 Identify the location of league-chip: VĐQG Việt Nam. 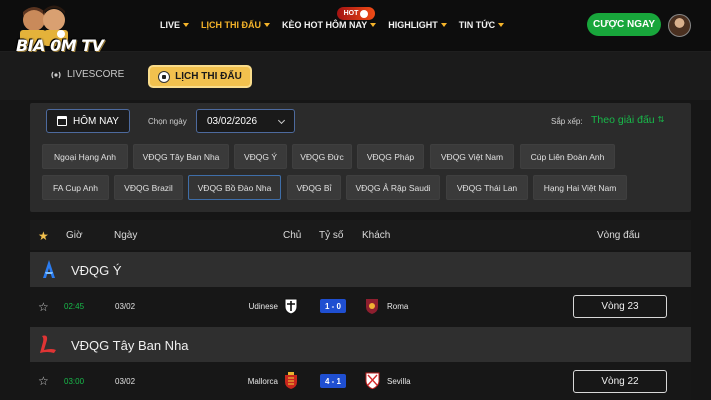
(472, 156).